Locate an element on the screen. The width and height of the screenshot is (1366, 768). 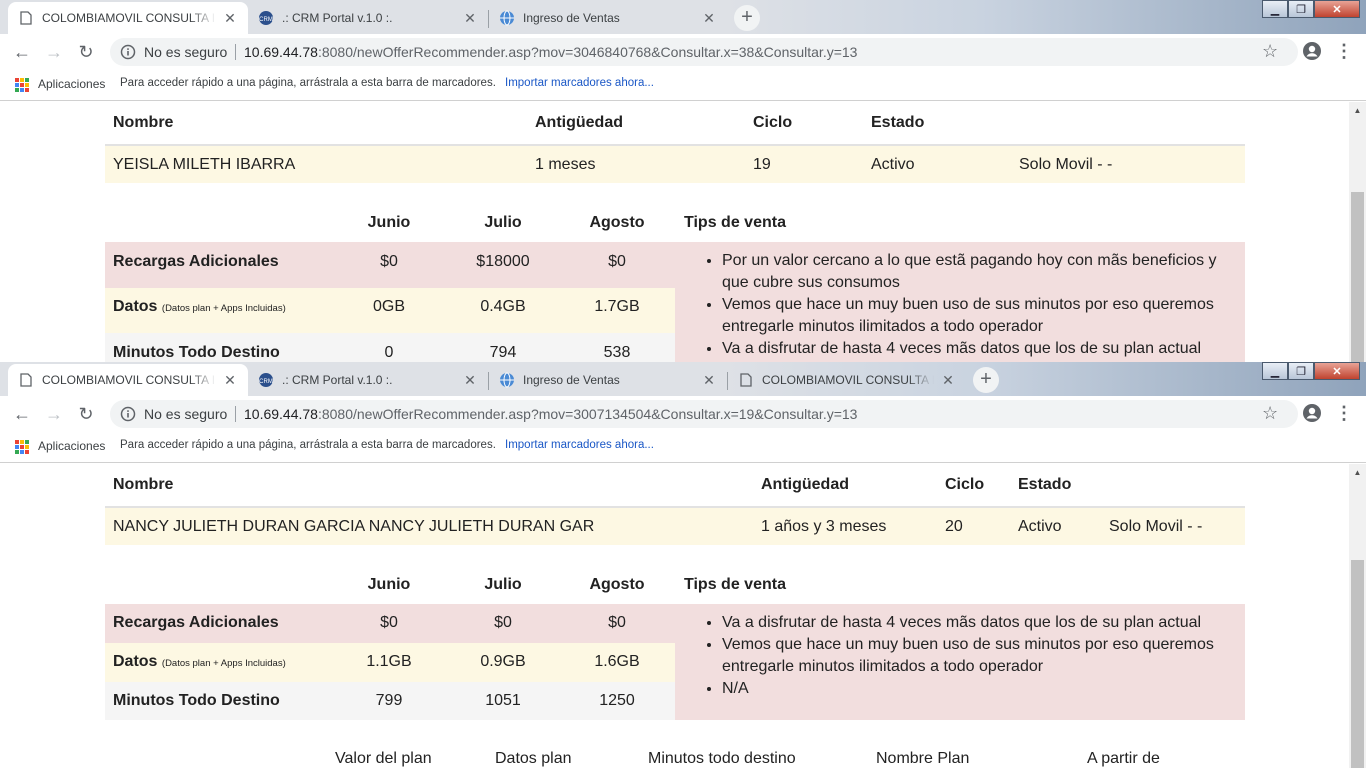
metric-value: 538 is located at coordinates (617, 352).